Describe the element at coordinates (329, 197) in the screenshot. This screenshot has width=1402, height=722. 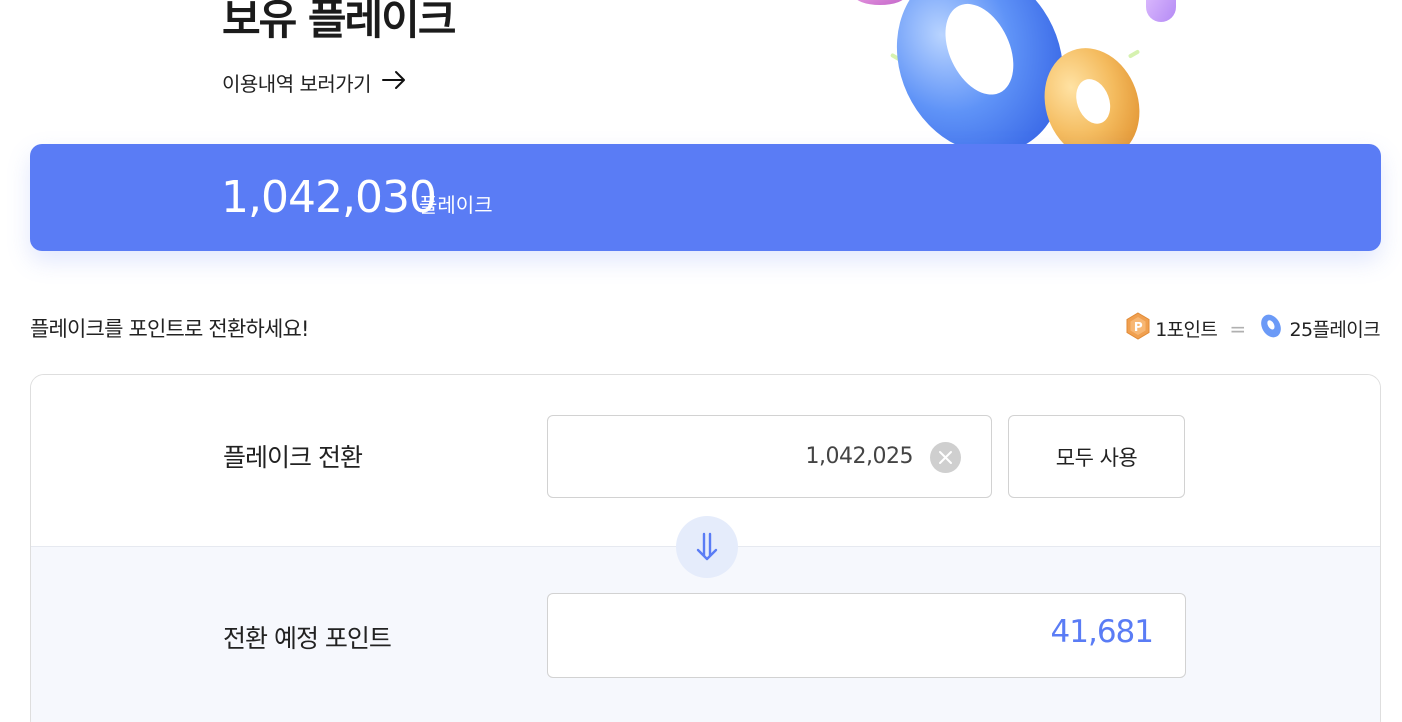
I see `balance-amount: 1,042,030` at that location.